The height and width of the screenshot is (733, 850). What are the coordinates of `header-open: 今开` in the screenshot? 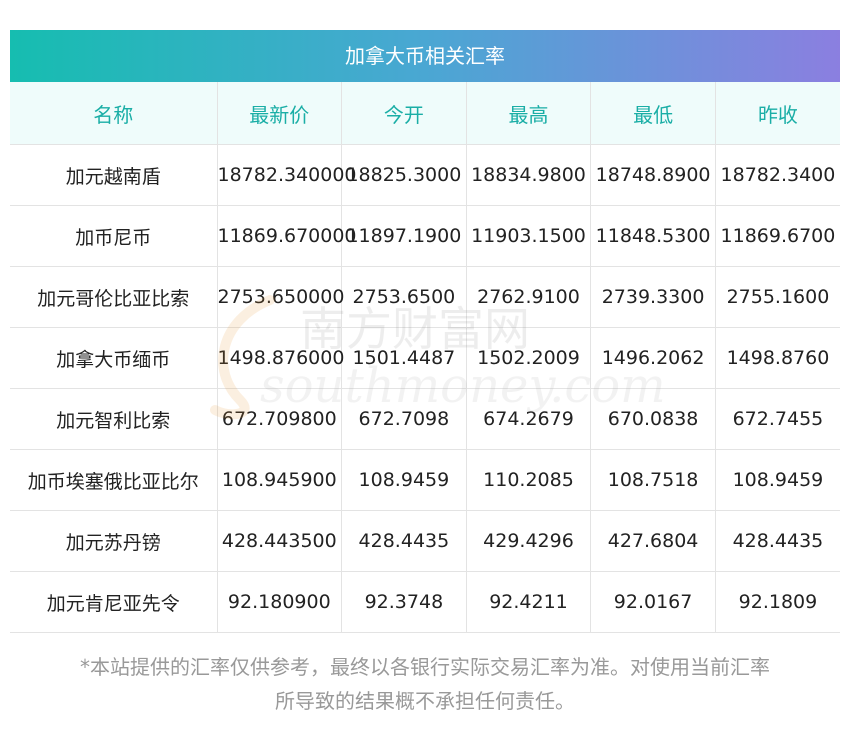 It's located at (404, 113).